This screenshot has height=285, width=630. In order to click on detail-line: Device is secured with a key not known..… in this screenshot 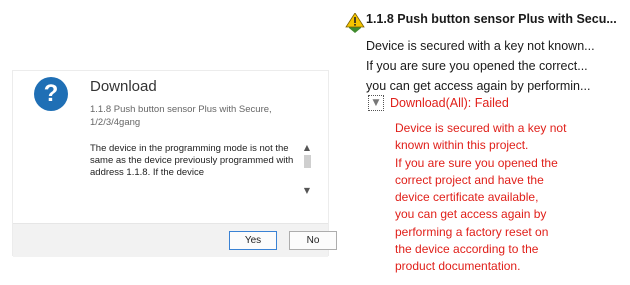, I will do `click(480, 46)`.